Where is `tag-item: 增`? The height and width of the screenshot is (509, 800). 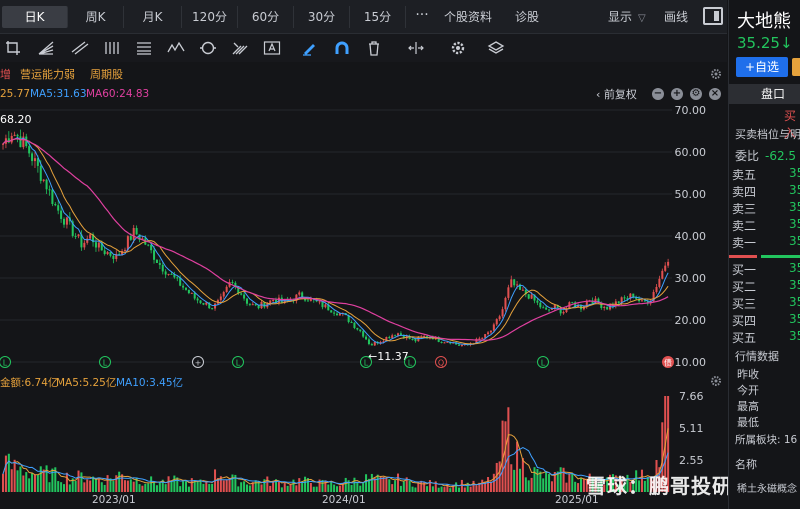
tag-item: 增 is located at coordinates (5, 74).